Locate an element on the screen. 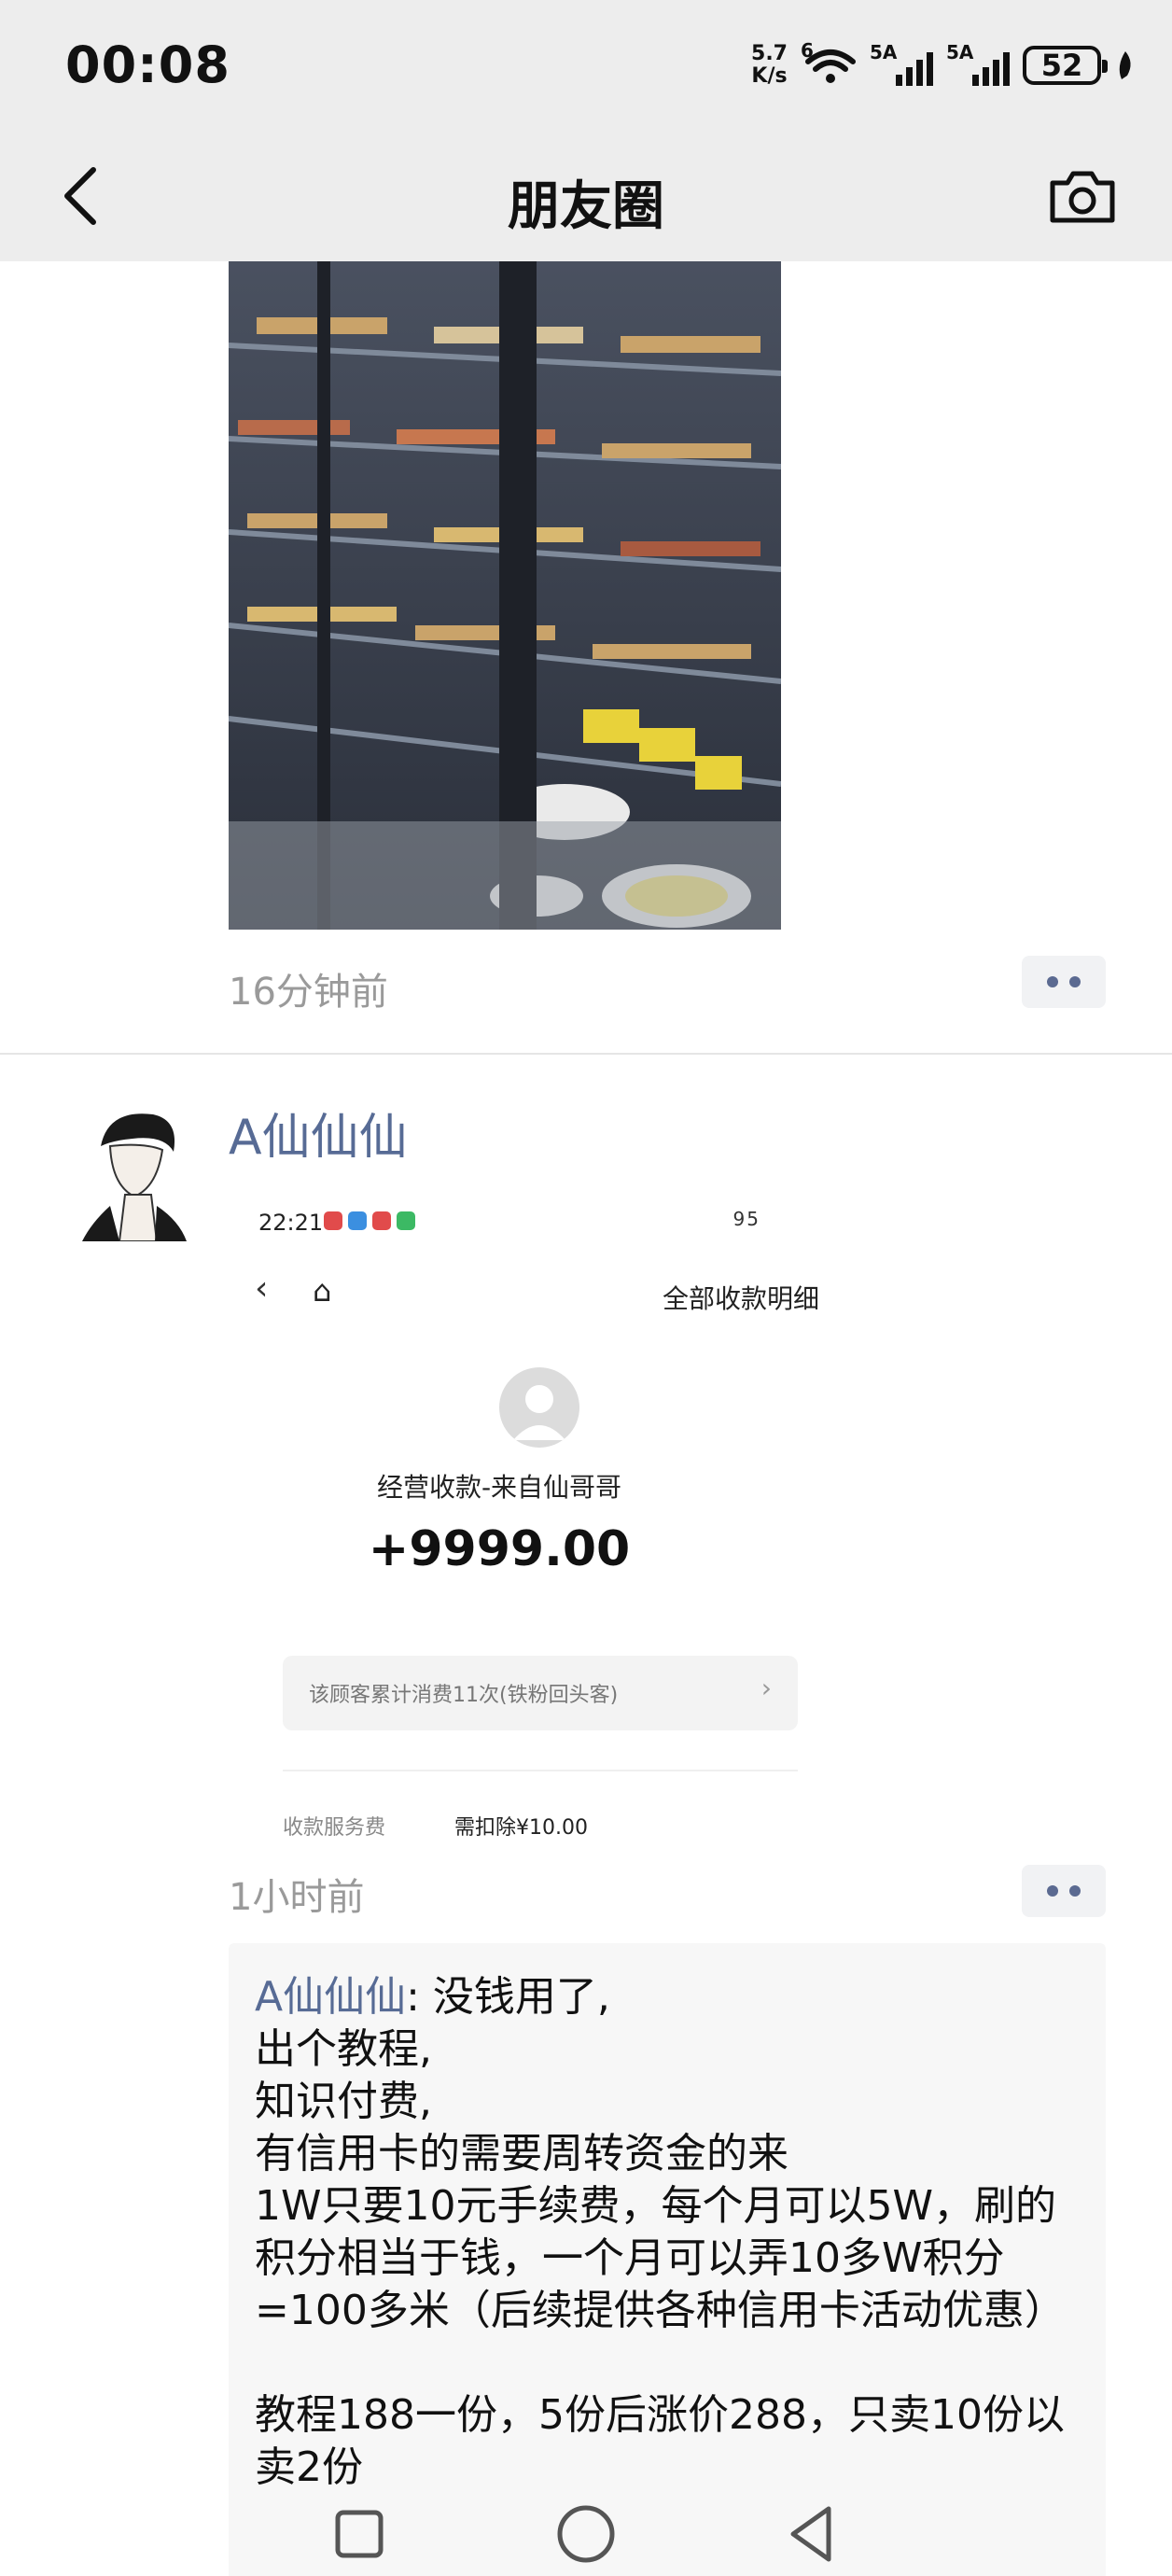  signal-icon-sim1: 5A is located at coordinates (901, 63).